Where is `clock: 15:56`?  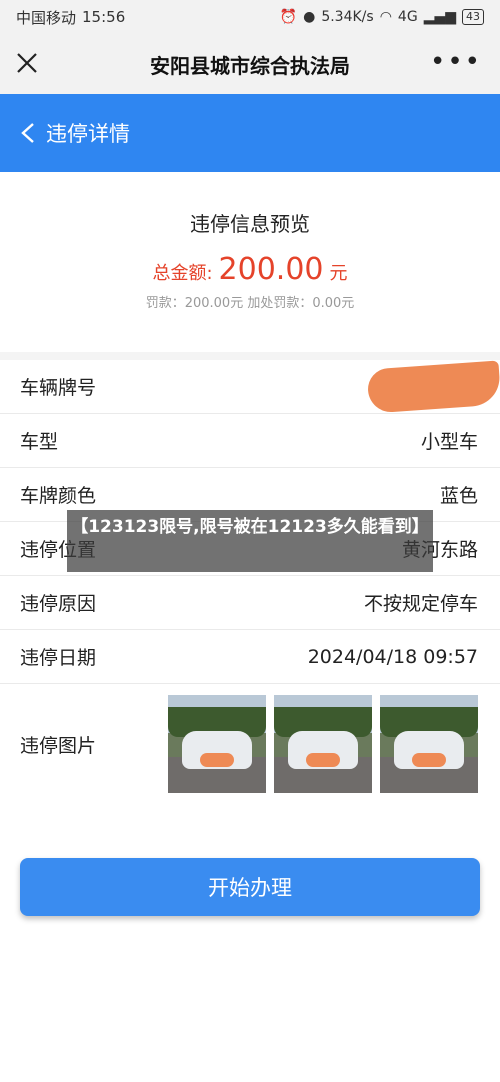 clock: 15:56 is located at coordinates (104, 17).